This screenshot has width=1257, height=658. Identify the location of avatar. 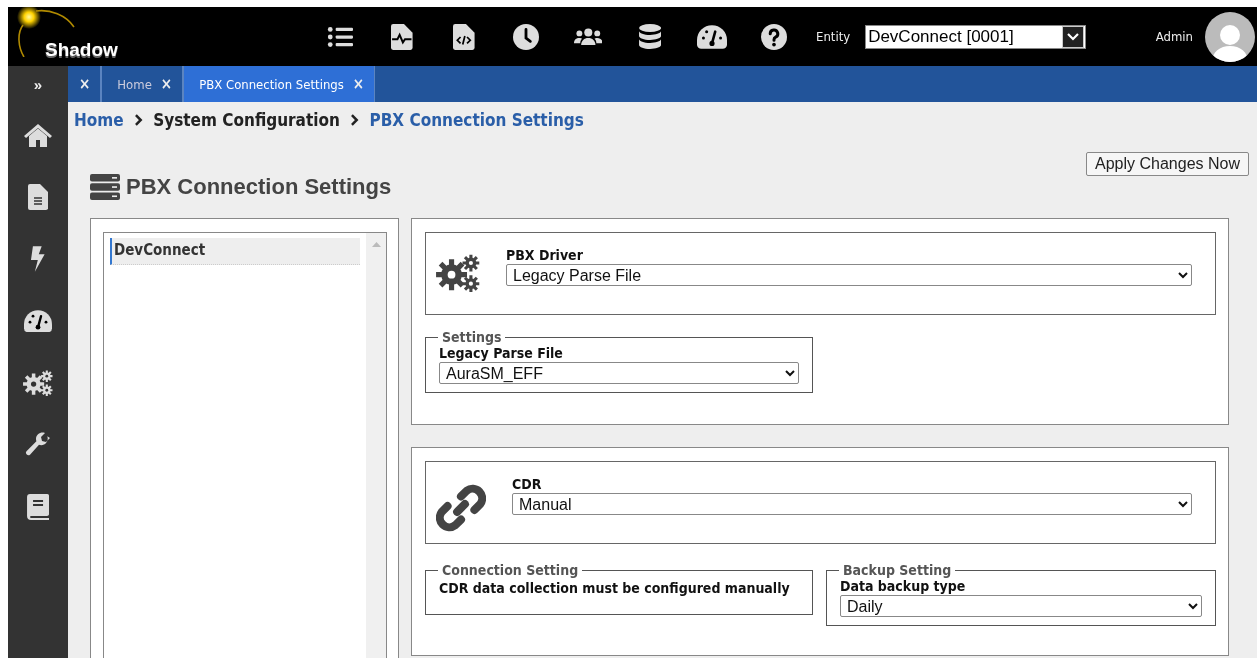
(1230, 36).